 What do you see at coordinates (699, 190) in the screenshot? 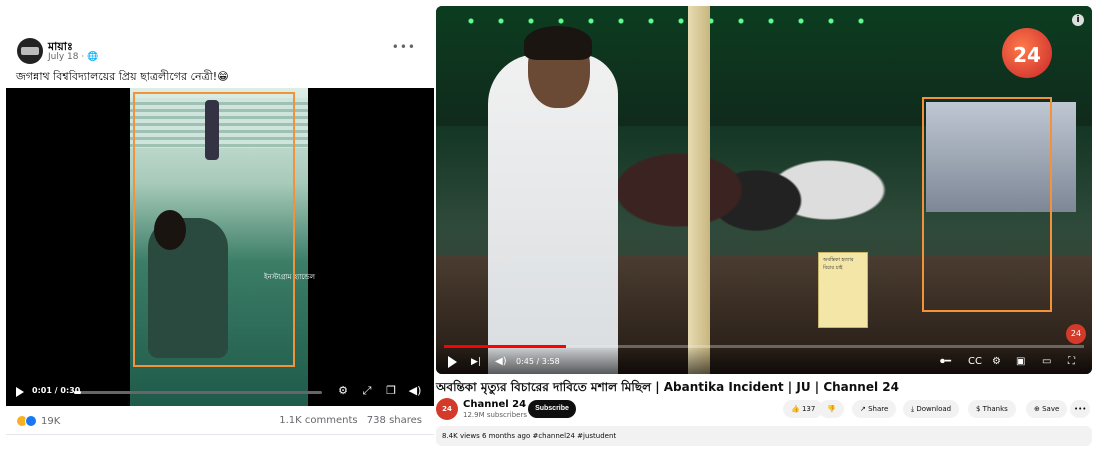
I see `torch-stick` at bounding box center [699, 190].